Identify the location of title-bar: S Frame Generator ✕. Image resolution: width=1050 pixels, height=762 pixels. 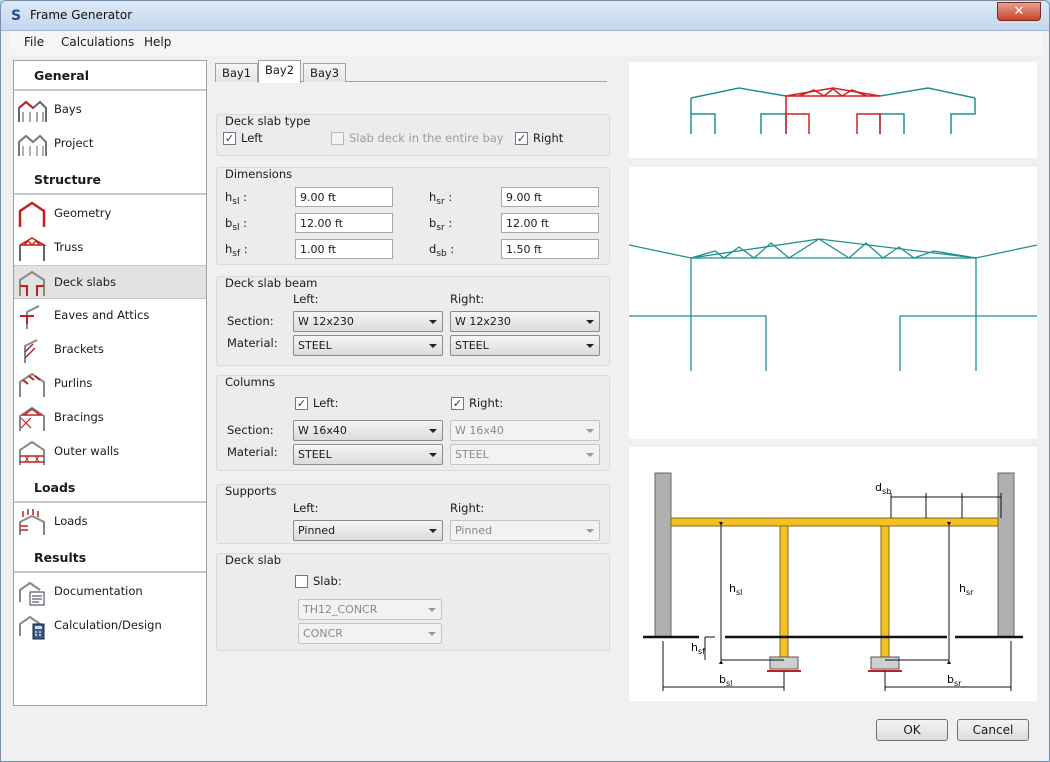
(525, 16).